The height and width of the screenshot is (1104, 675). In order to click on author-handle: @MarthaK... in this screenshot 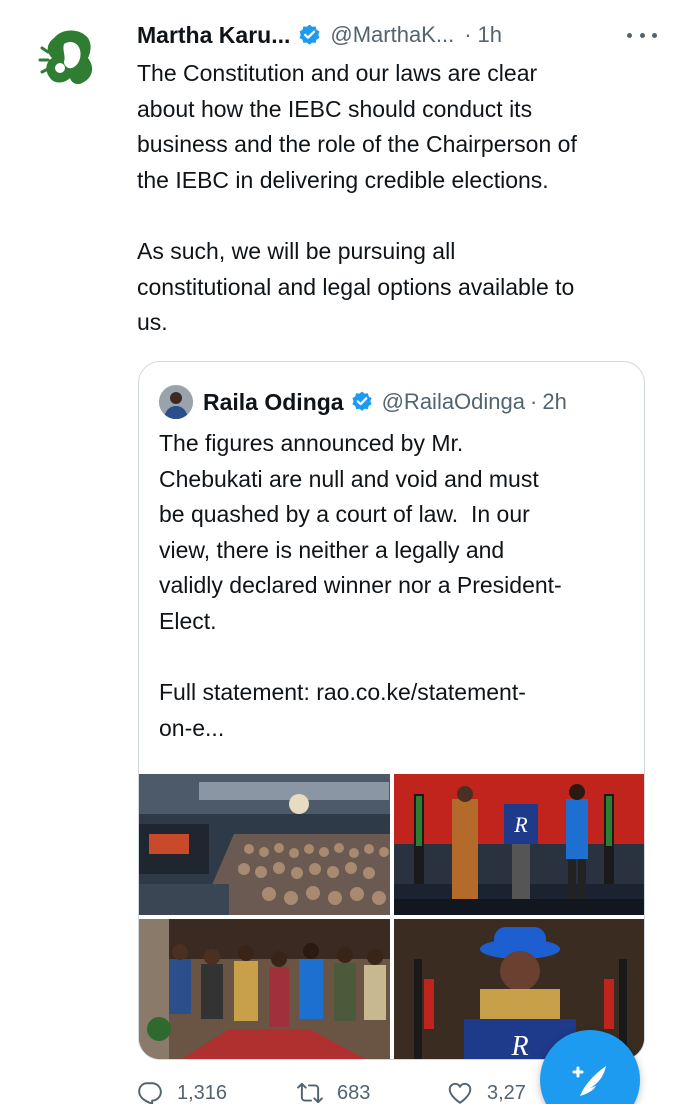, I will do `click(392, 35)`.